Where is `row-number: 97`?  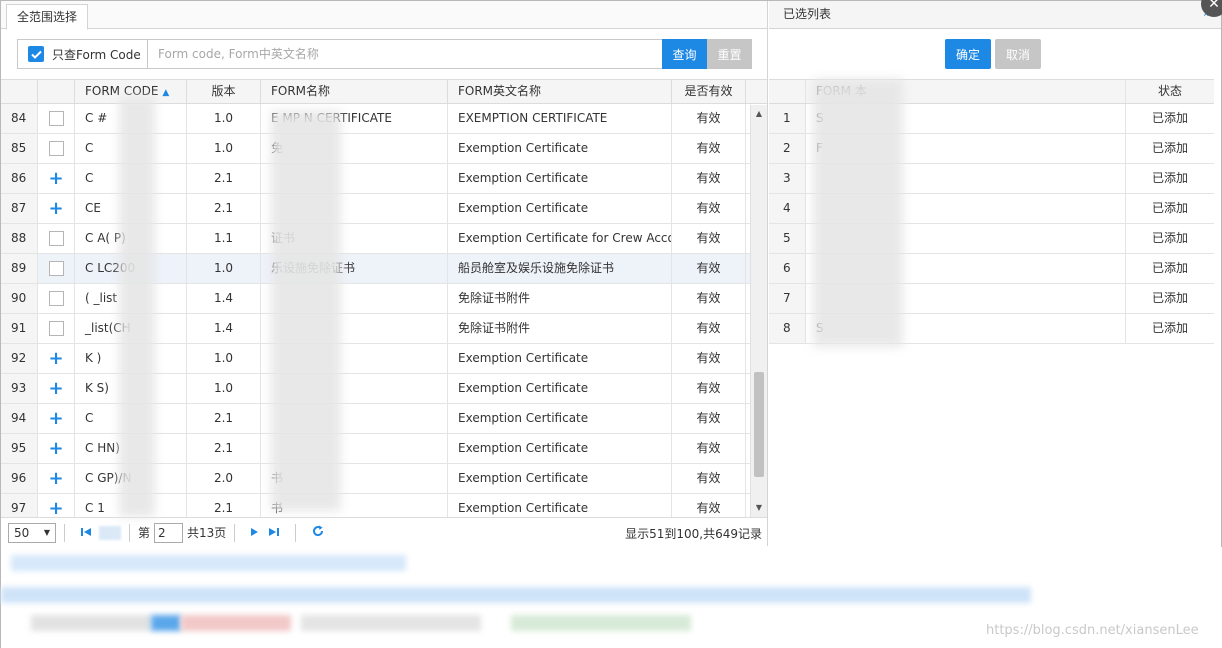
row-number: 97 is located at coordinates (19, 505).